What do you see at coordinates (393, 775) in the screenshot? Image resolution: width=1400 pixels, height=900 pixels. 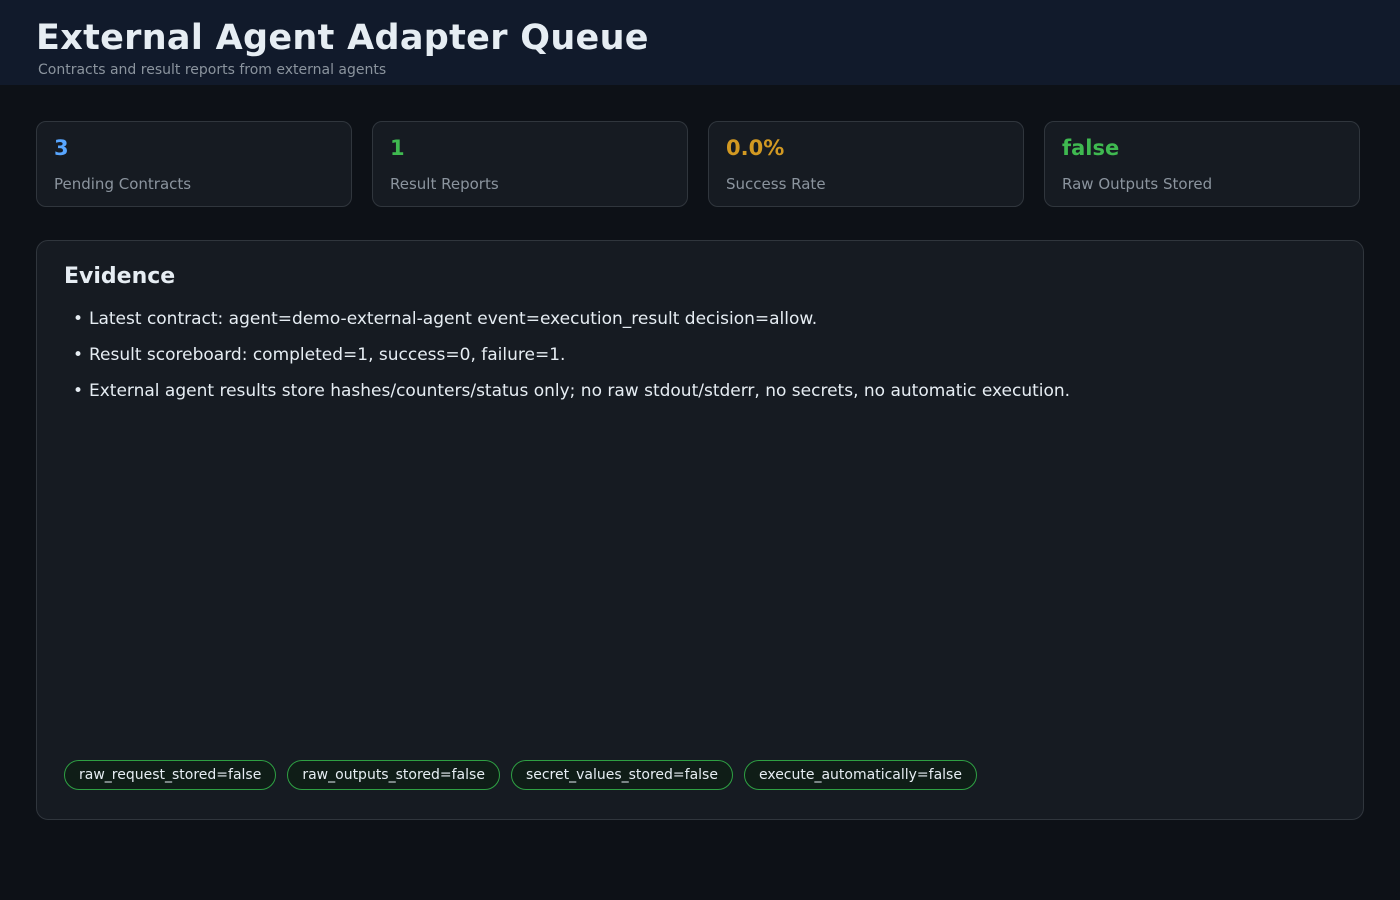 I see `chip-raw-outputs-stored: raw_outputs_stored=false` at bounding box center [393, 775].